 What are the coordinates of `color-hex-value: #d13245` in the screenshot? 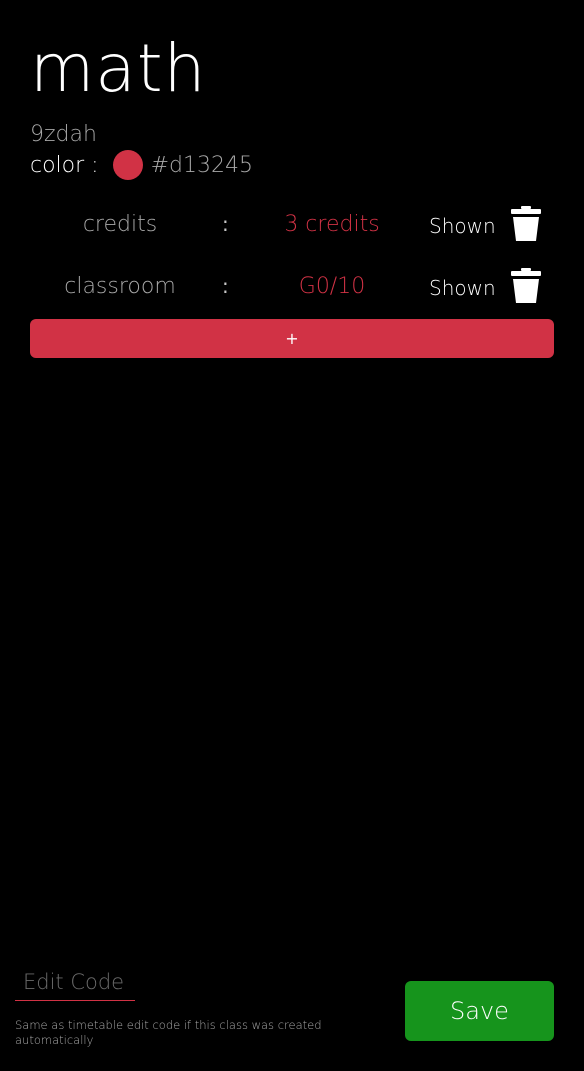 It's located at (202, 165).